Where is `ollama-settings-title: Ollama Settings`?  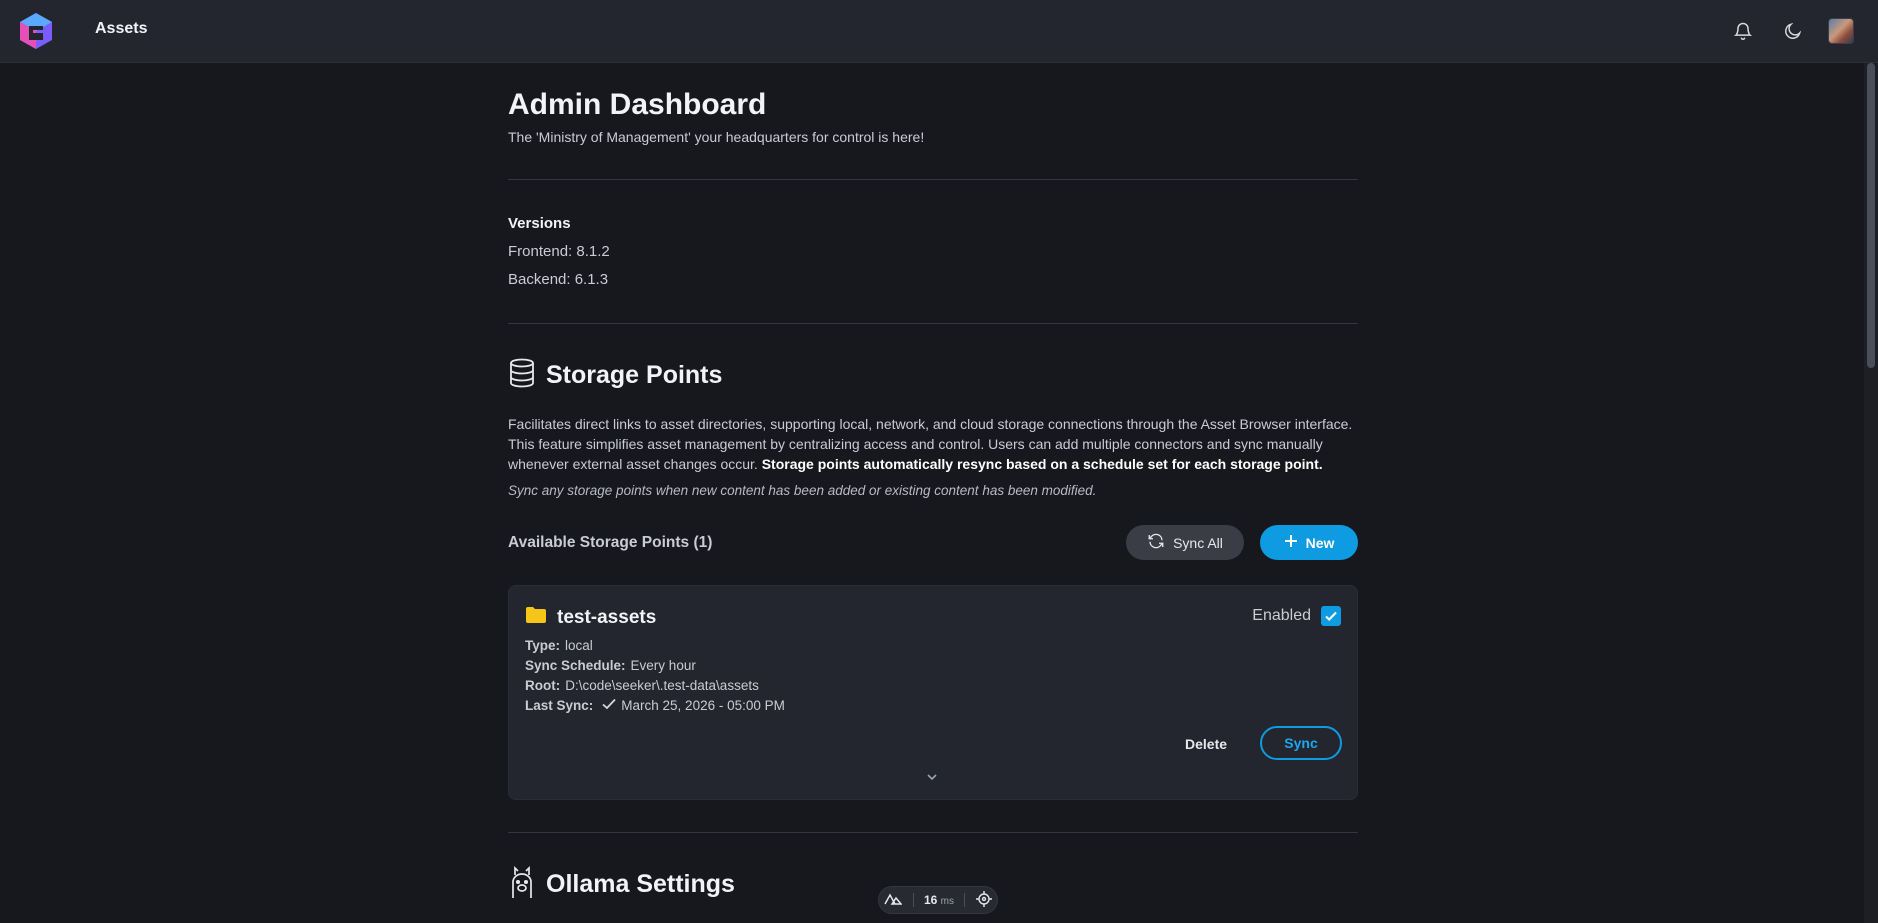 ollama-settings-title: Ollama Settings is located at coordinates (640, 884).